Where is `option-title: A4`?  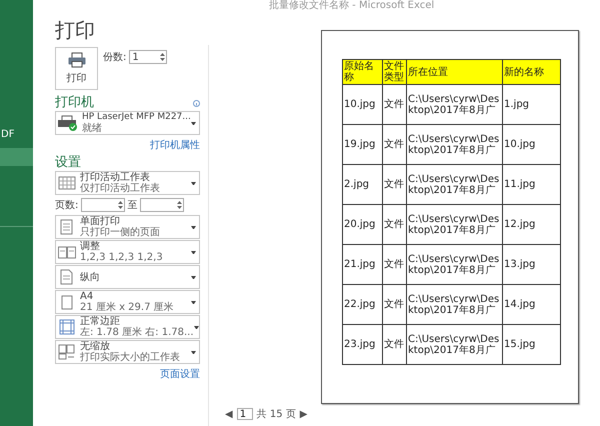 option-title: A4 is located at coordinates (87, 296).